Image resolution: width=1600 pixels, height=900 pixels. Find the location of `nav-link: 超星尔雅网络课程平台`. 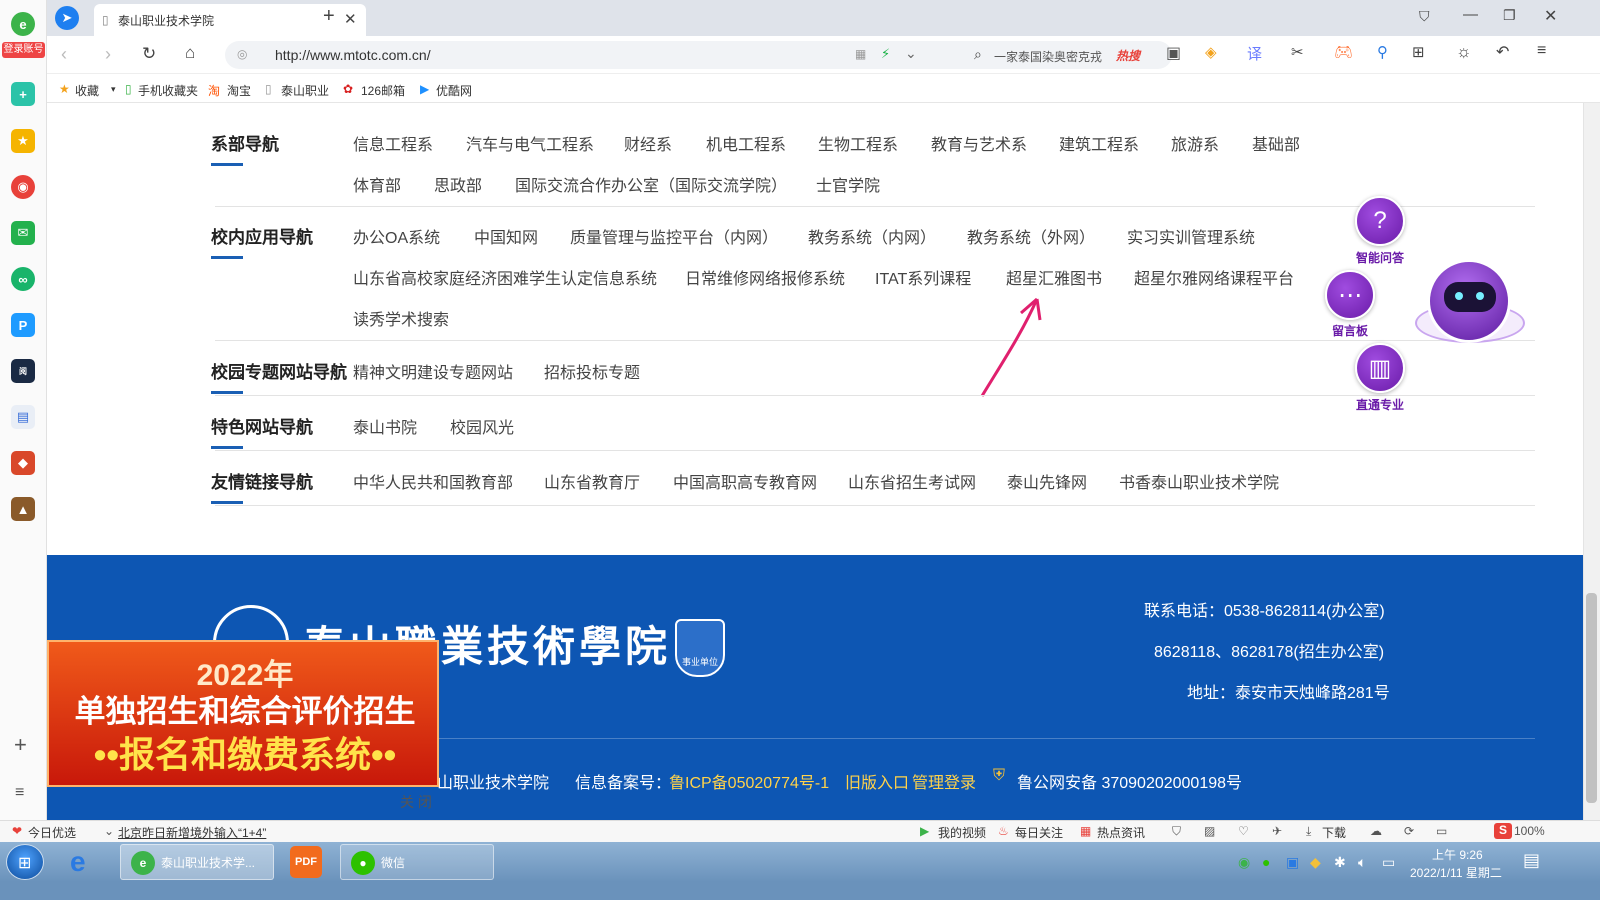

nav-link: 超星尔雅网络课程平台 is located at coordinates (1214, 277).